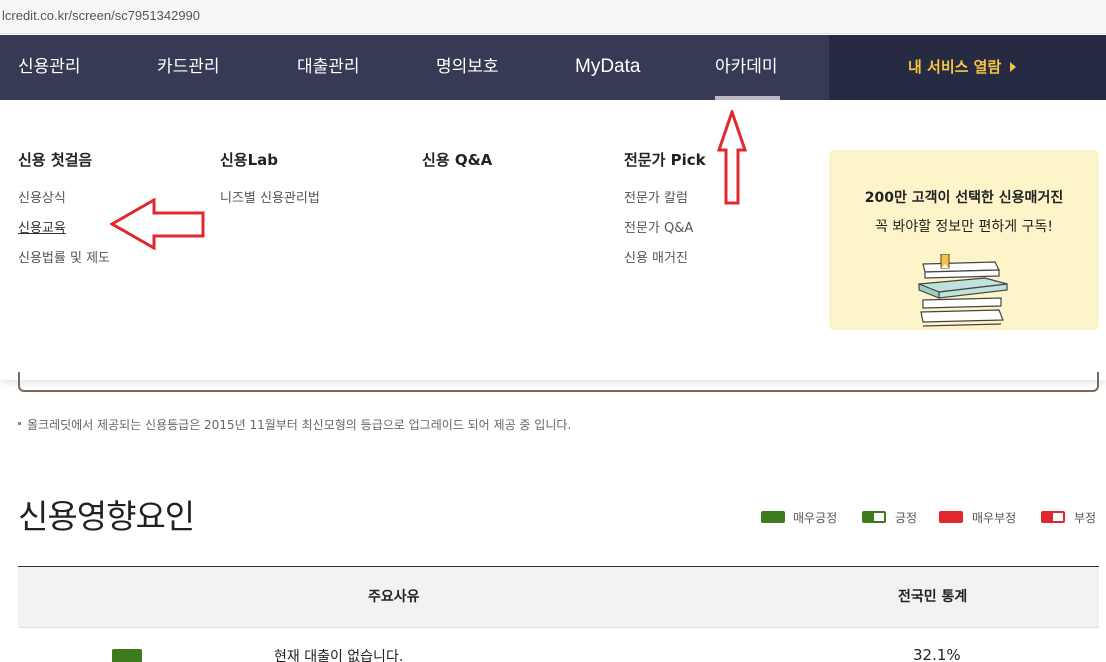  What do you see at coordinates (937, 654) in the screenshot?
I see `row-stat: 32.1%` at bounding box center [937, 654].